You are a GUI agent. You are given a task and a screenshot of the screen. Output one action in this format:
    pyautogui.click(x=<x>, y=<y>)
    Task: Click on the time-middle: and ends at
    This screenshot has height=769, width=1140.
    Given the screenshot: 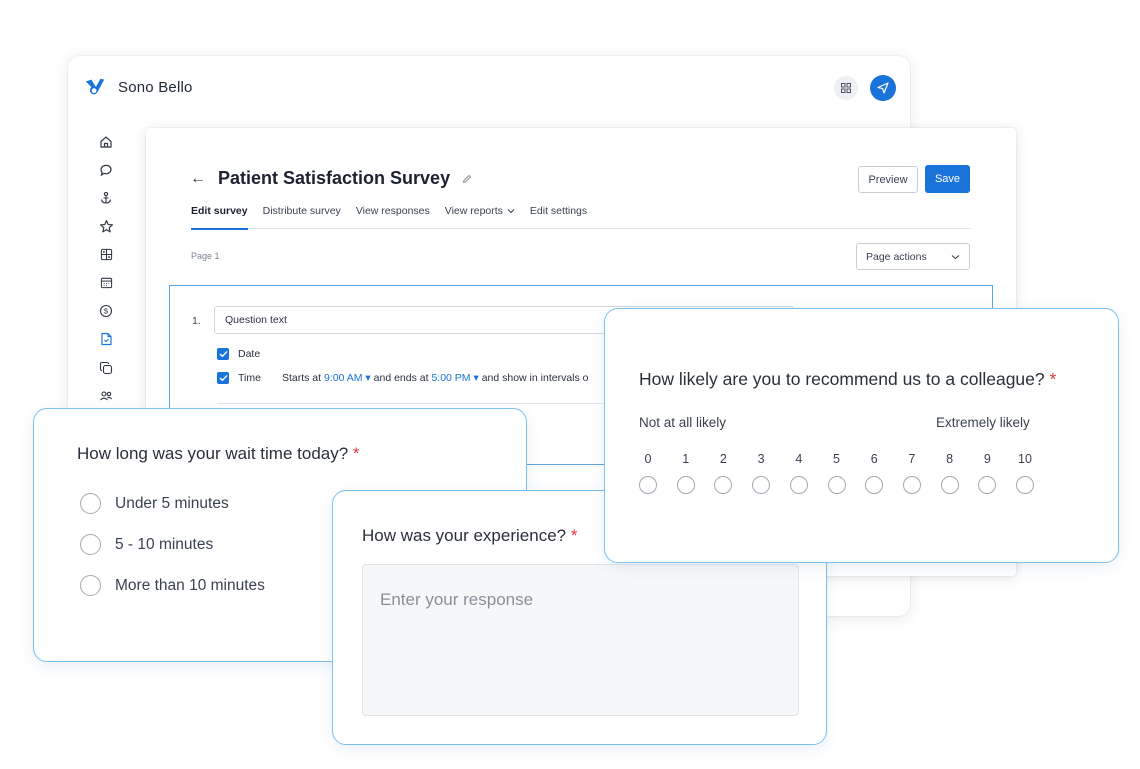 What is the action you would take?
    pyautogui.click(x=401, y=378)
    